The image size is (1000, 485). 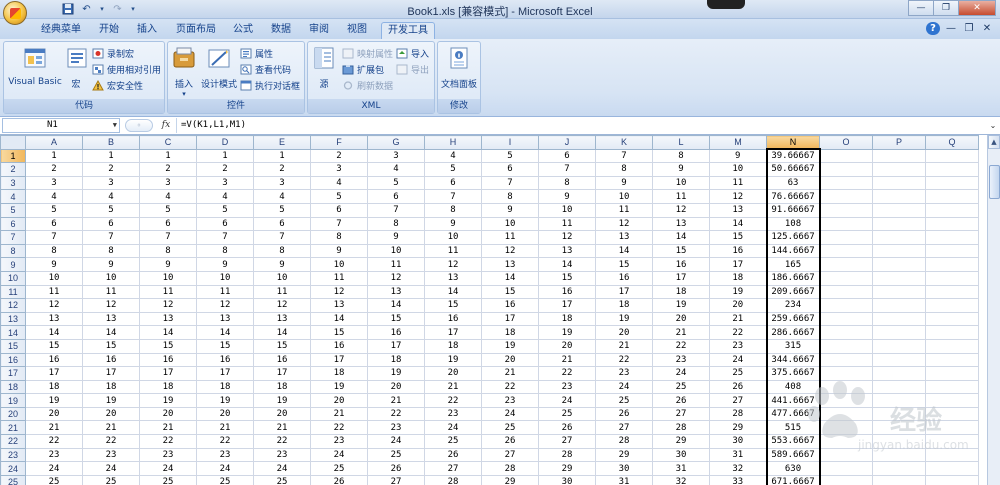 What do you see at coordinates (339, 332) in the screenshot?
I see `cell-f14: 15` at bounding box center [339, 332].